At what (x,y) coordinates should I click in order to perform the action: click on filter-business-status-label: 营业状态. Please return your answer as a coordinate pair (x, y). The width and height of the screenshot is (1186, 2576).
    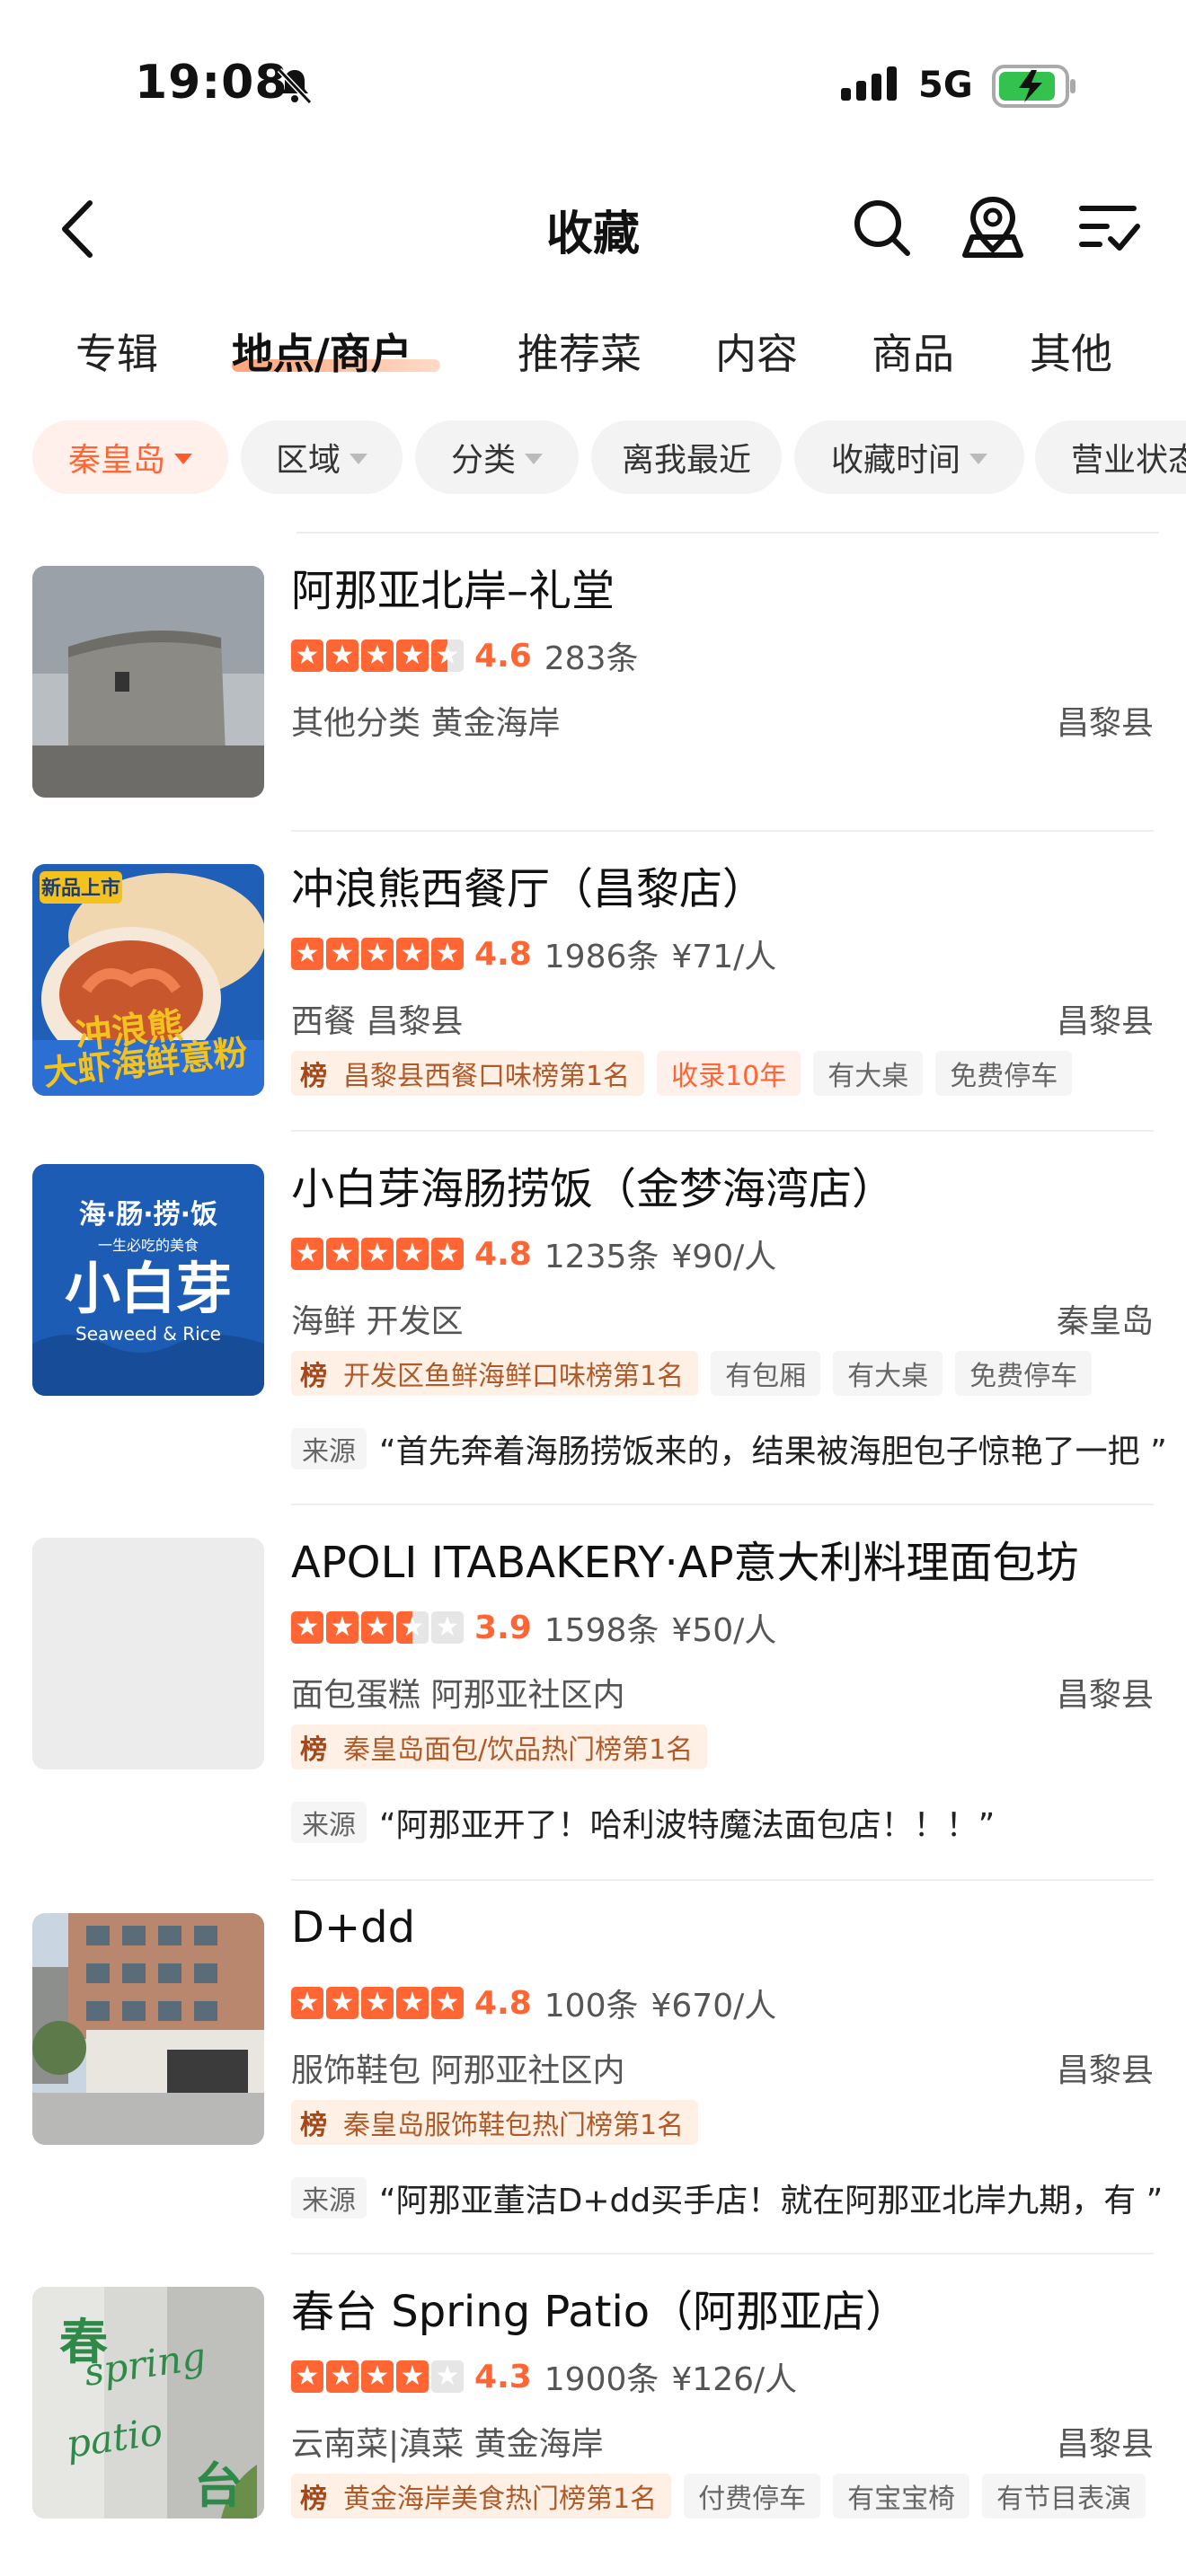
    Looking at the image, I should click on (1128, 460).